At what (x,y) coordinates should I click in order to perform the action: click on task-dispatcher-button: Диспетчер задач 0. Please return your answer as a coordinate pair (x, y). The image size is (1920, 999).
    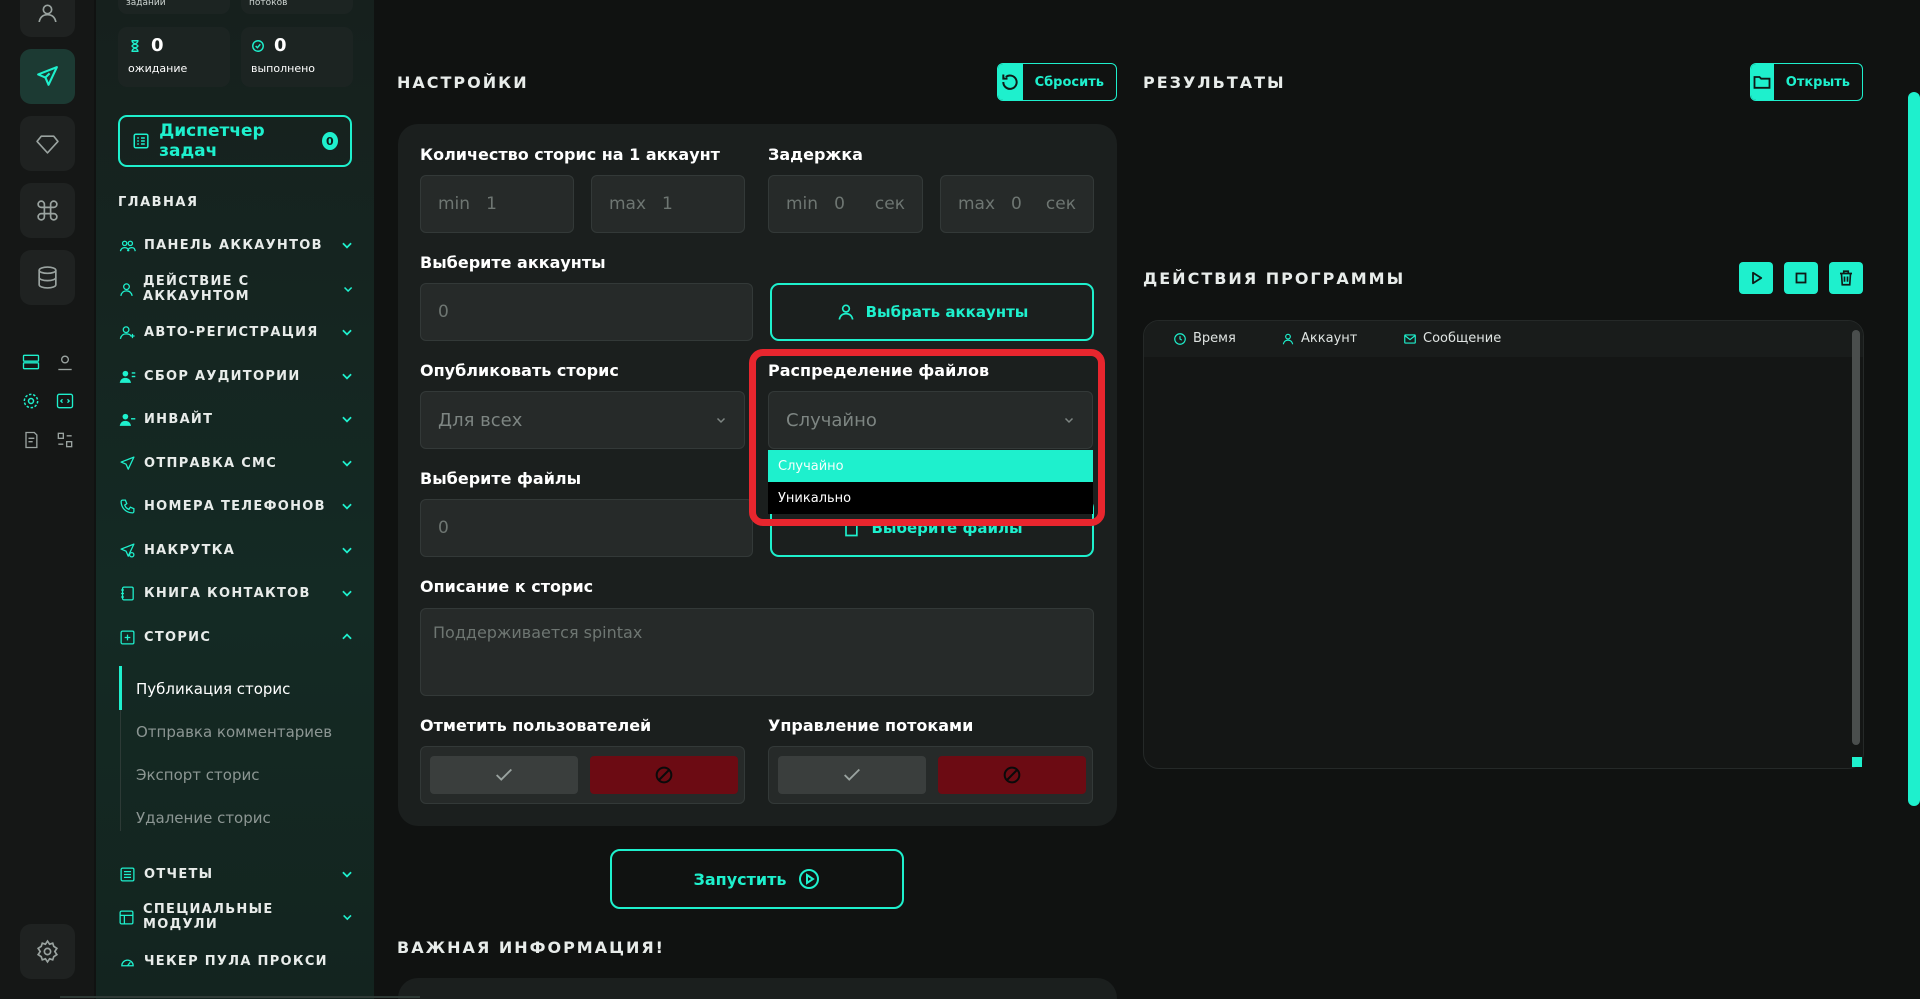
    Looking at the image, I should click on (235, 141).